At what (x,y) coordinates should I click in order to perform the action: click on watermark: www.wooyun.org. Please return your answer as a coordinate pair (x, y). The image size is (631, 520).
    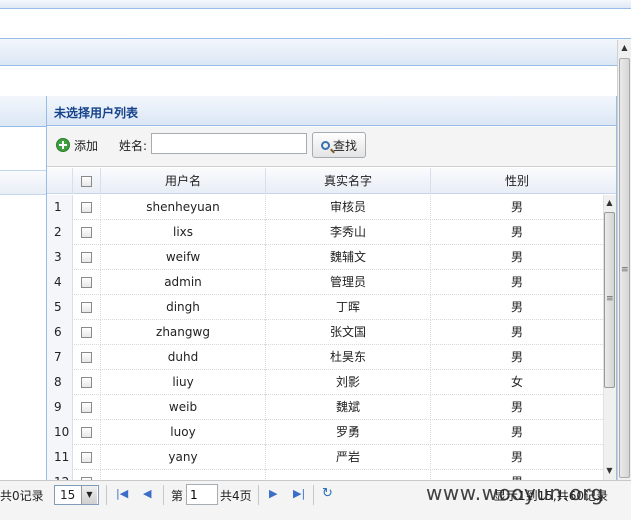
    Looking at the image, I should click on (515, 493).